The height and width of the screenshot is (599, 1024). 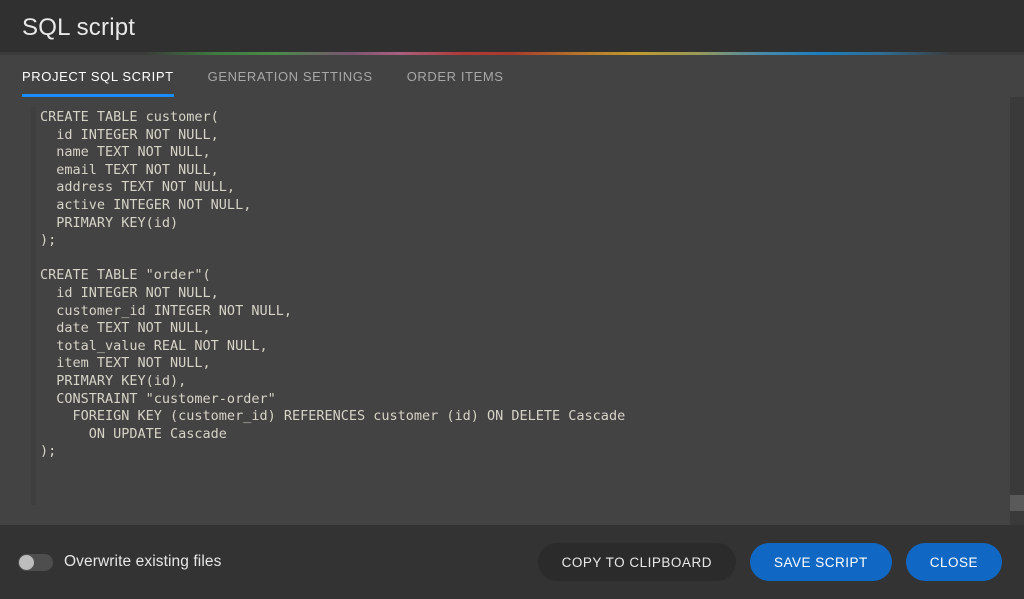 I want to click on scrollbar-thumb, so click(x=1017, y=503).